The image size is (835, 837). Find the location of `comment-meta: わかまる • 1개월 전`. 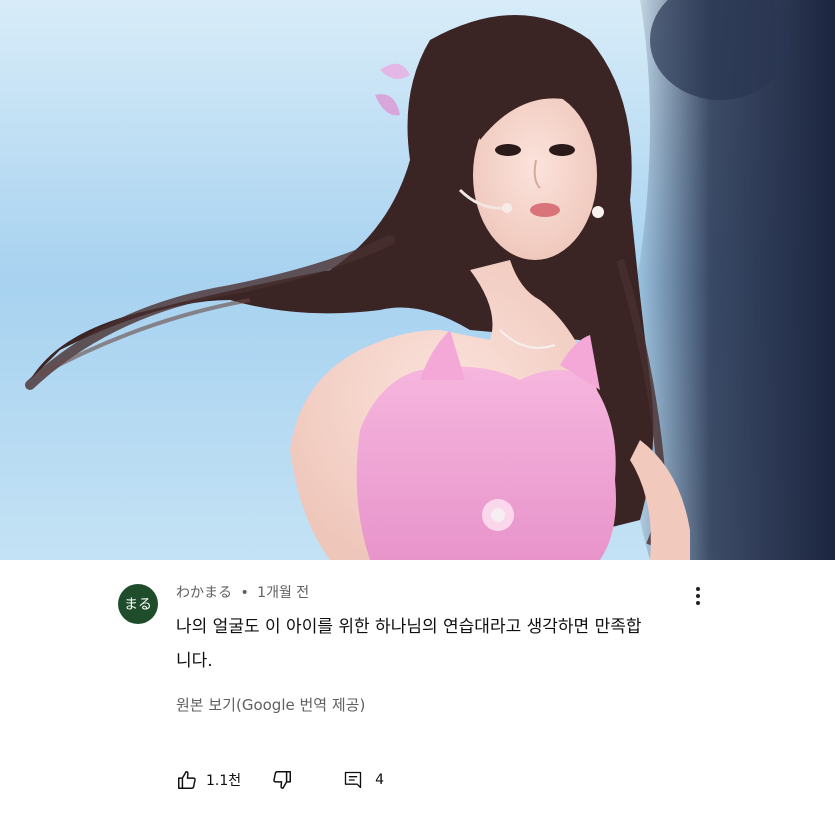

comment-meta: わかまる • 1개월 전 is located at coordinates (242, 592).